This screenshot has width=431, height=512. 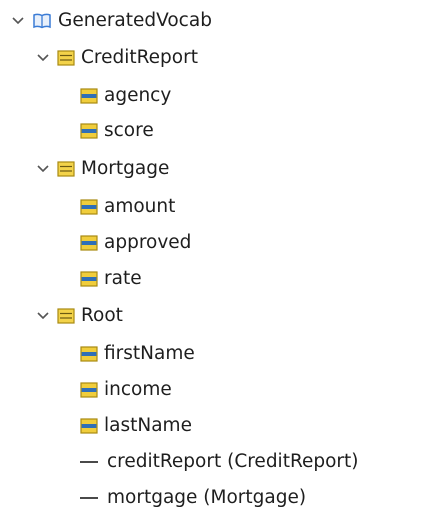 I want to click on tree-node-approved: approved, so click(x=135, y=243).